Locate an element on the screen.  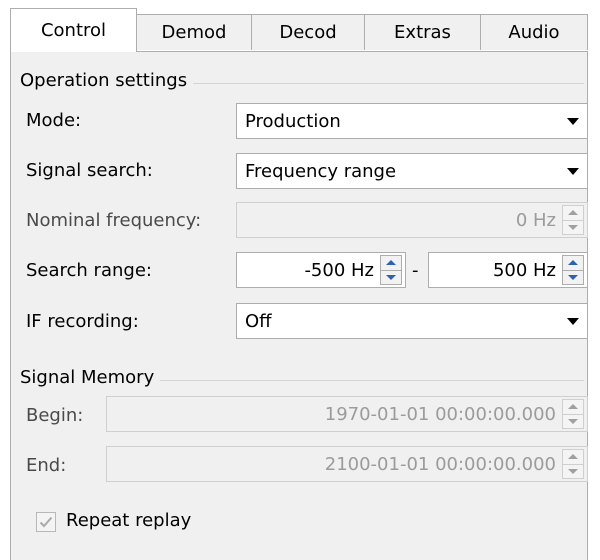
nominal-frequency-label: Nominal frequency: is located at coordinates (114, 220).